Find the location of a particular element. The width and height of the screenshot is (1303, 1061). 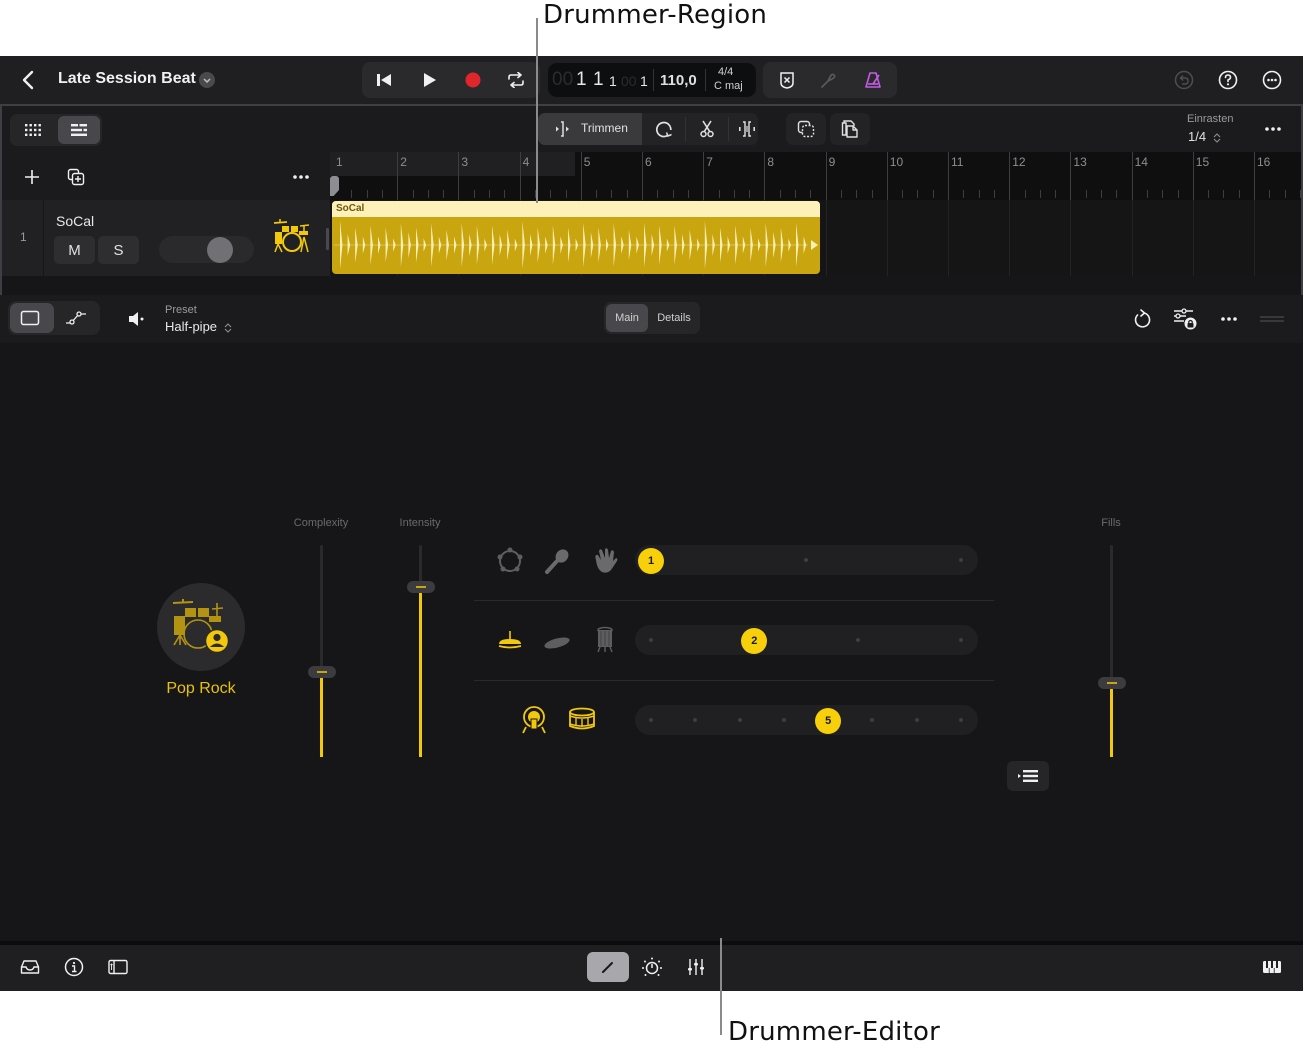

grid-view-button is located at coordinates (33, 130).